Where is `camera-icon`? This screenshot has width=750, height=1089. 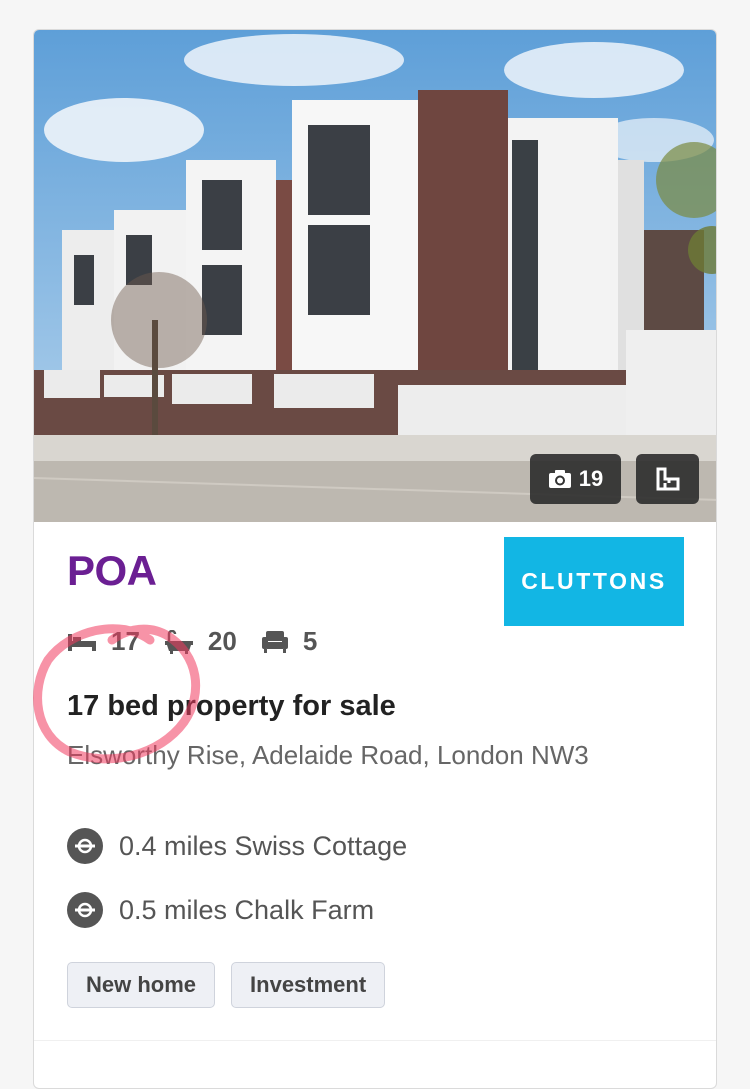 camera-icon is located at coordinates (559, 479).